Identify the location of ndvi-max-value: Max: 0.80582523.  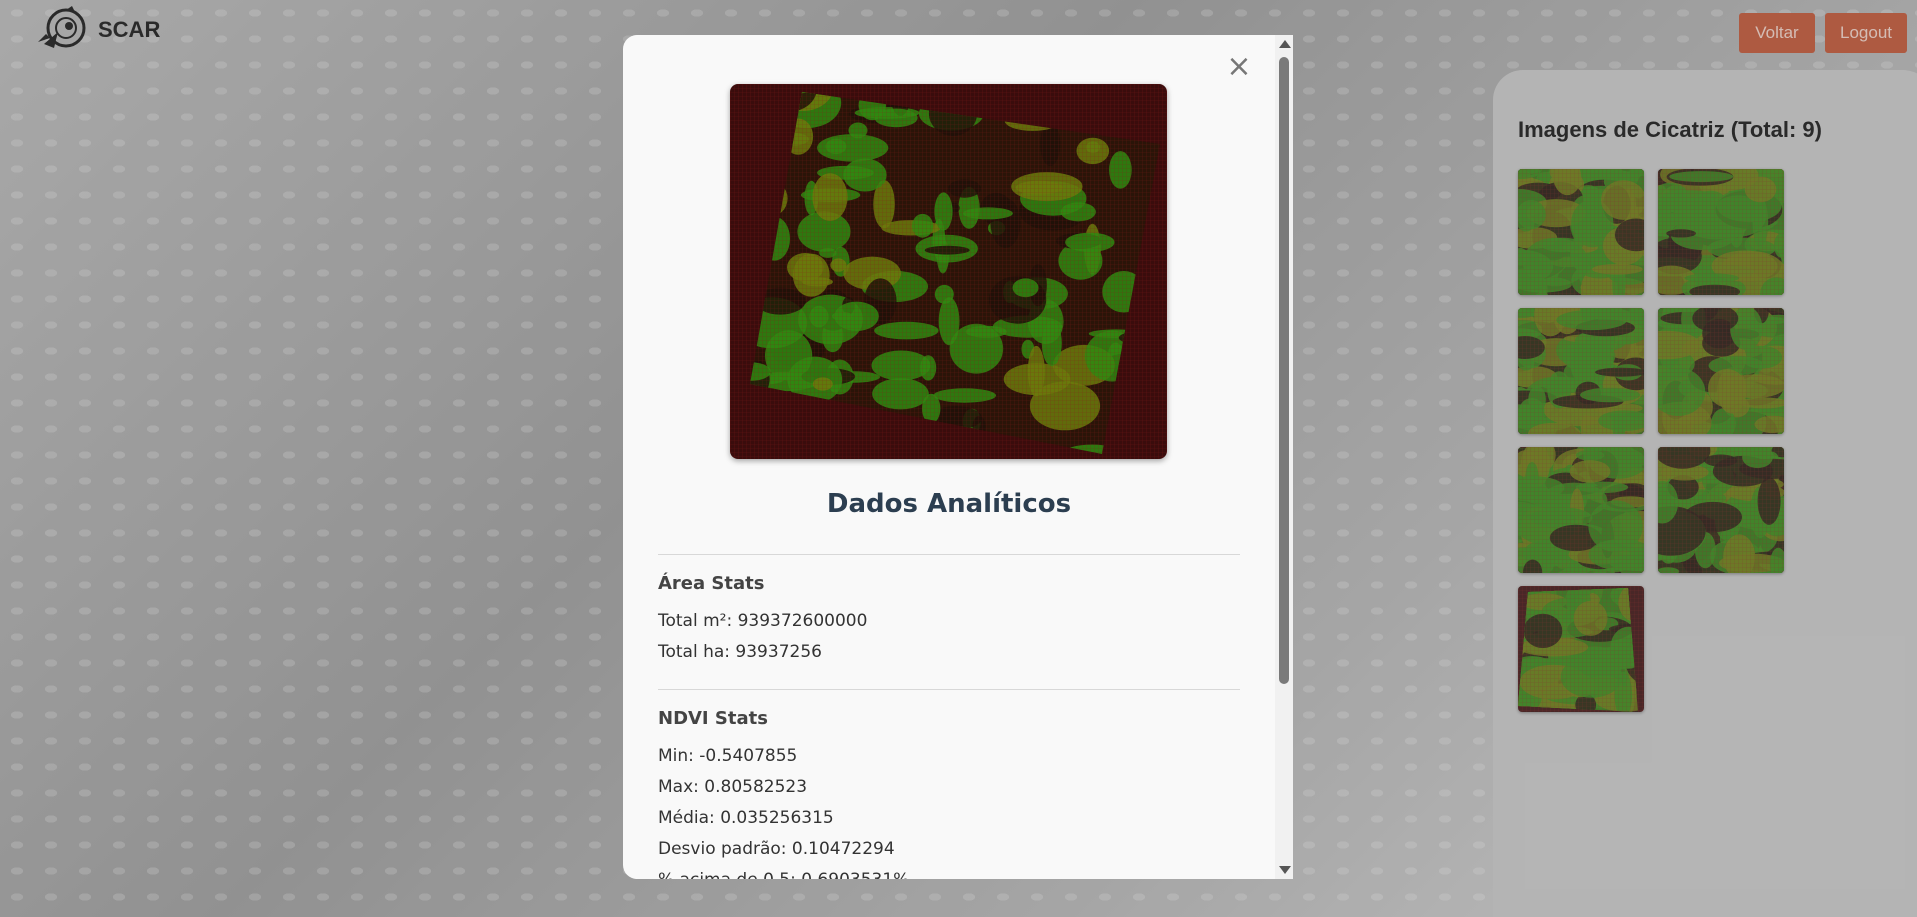
(733, 787).